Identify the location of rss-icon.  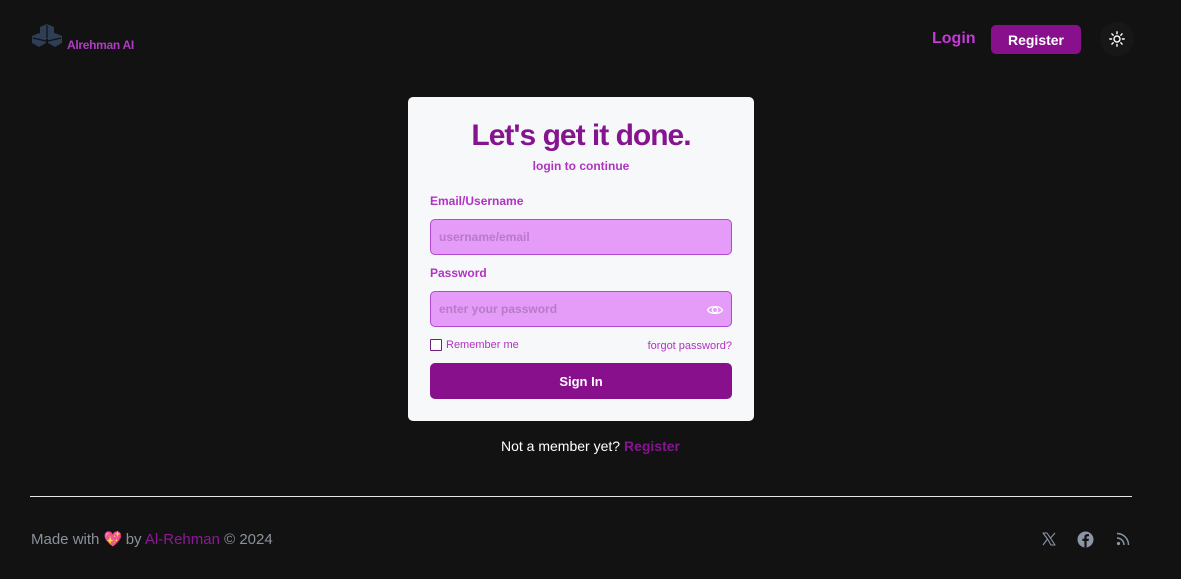
(1123, 539).